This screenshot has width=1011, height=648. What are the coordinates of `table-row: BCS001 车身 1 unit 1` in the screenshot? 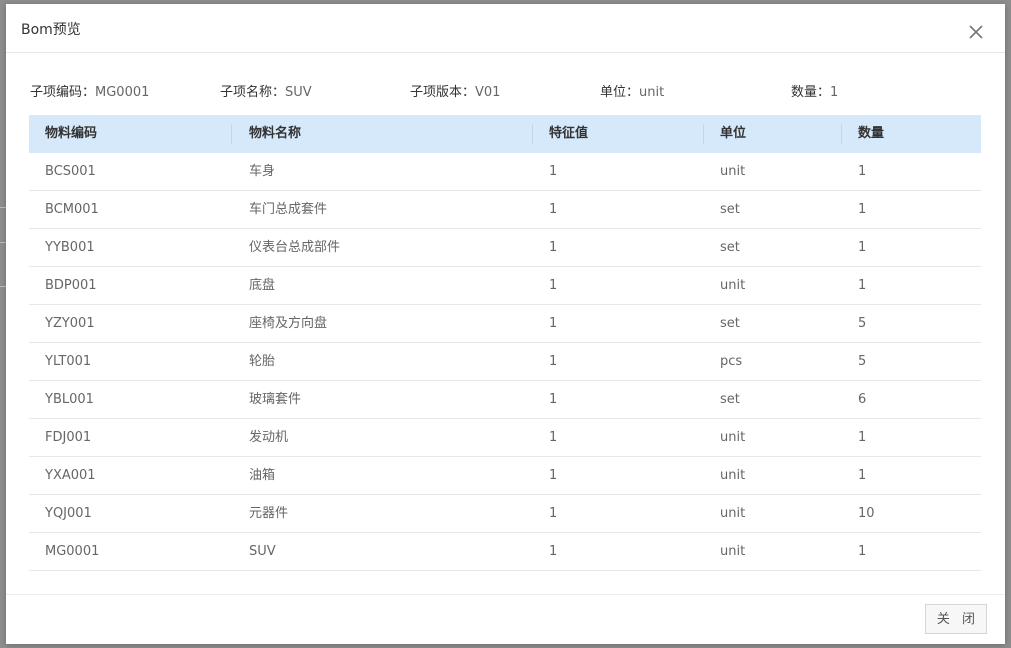 It's located at (505, 172).